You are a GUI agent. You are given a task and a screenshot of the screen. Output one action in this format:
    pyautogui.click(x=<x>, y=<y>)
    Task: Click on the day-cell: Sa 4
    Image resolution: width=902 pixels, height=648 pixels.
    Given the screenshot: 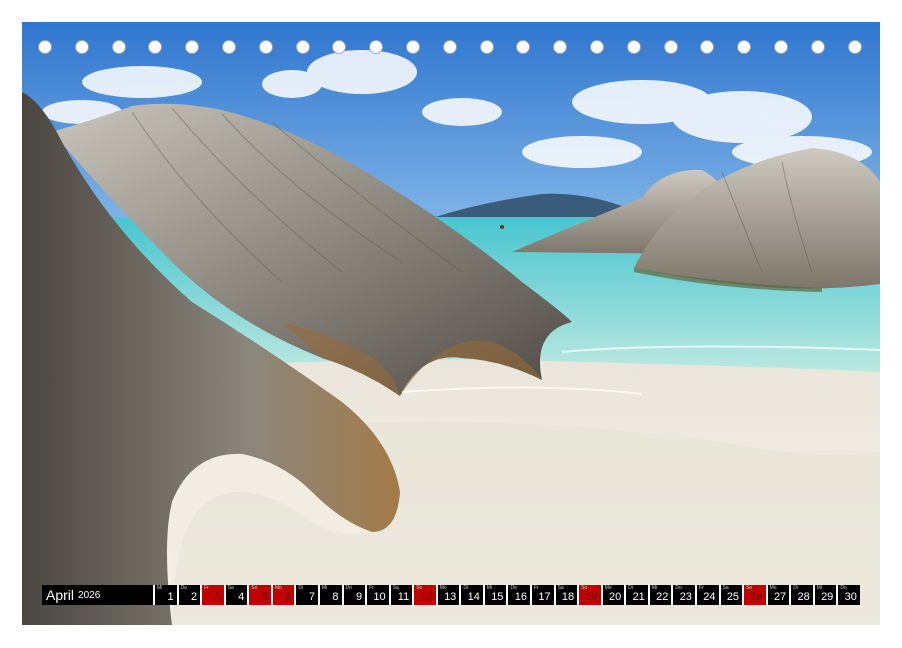 What is the action you would take?
    pyautogui.click(x=235, y=595)
    